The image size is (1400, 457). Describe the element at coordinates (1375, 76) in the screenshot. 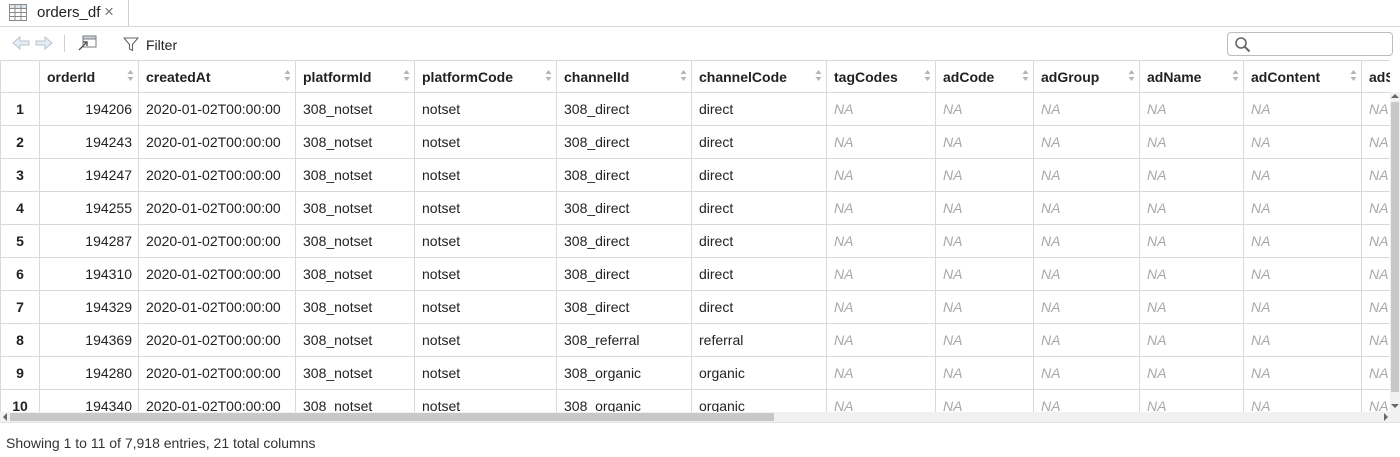

I see `column-header: adSe` at that location.